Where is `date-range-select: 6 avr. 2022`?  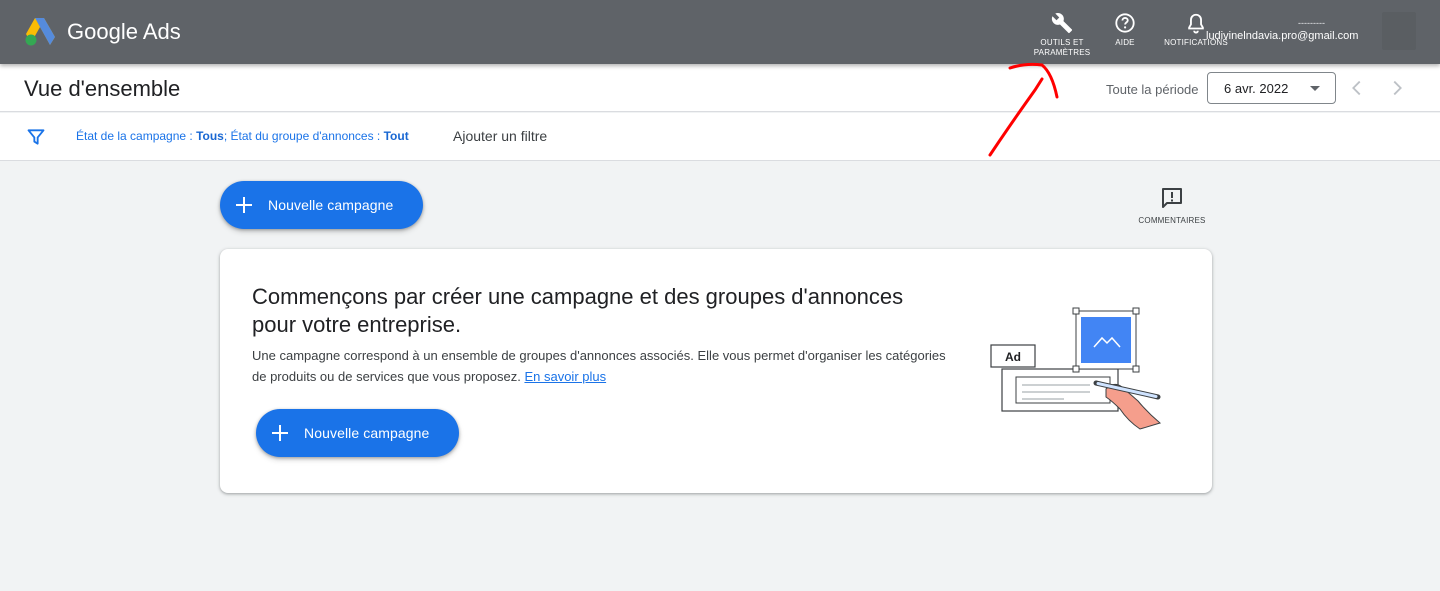
date-range-select: 6 avr. 2022 is located at coordinates (1271, 88).